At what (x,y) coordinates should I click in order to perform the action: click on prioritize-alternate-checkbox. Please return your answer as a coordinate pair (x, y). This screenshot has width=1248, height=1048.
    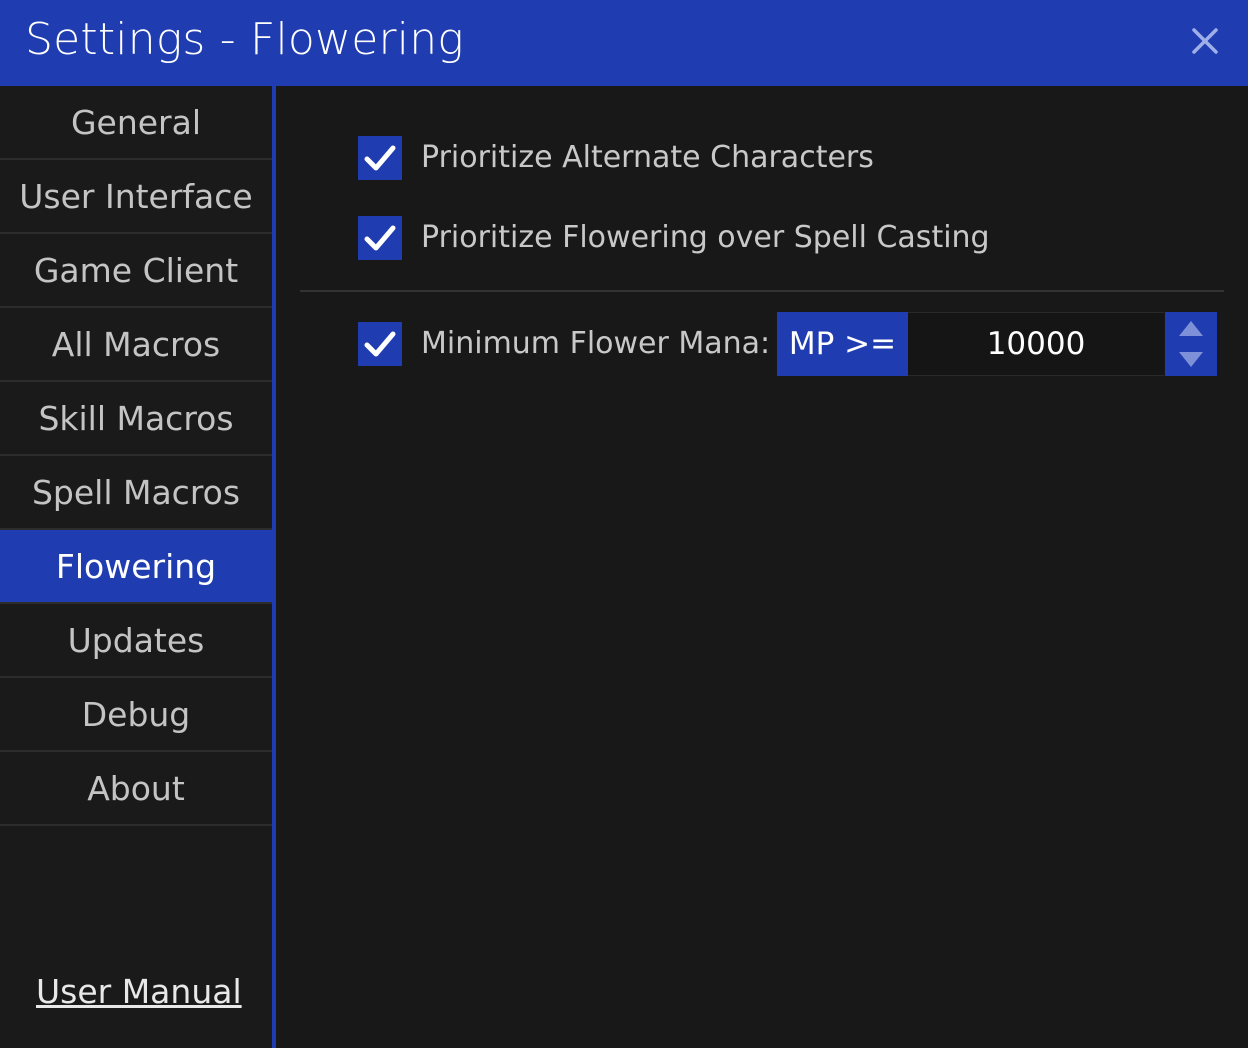
    Looking at the image, I should click on (380, 158).